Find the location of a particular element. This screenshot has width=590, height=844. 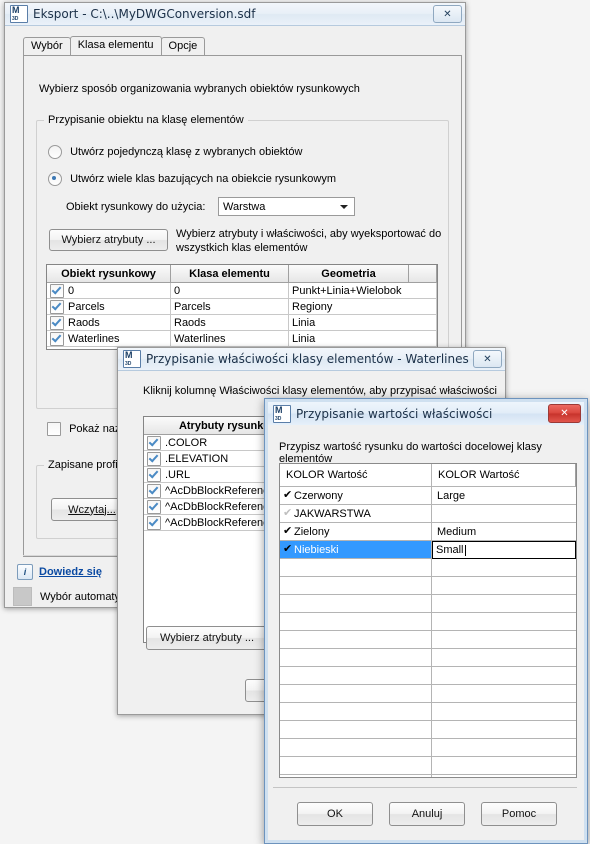

cell-target-value: Medium is located at coordinates (504, 532).